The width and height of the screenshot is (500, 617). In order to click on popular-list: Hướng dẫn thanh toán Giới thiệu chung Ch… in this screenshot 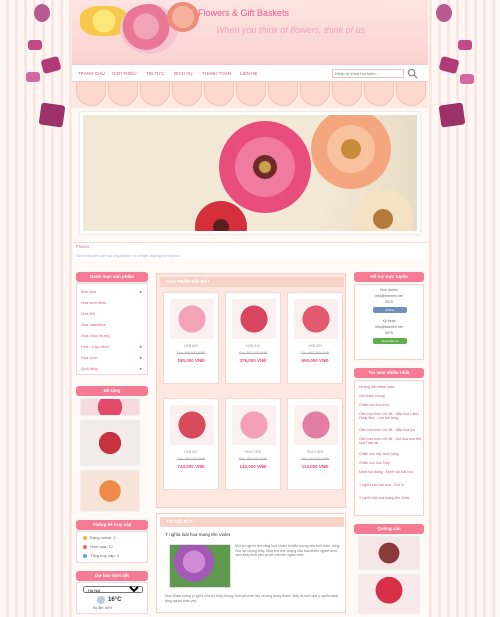, I will do `click(389, 448)`.